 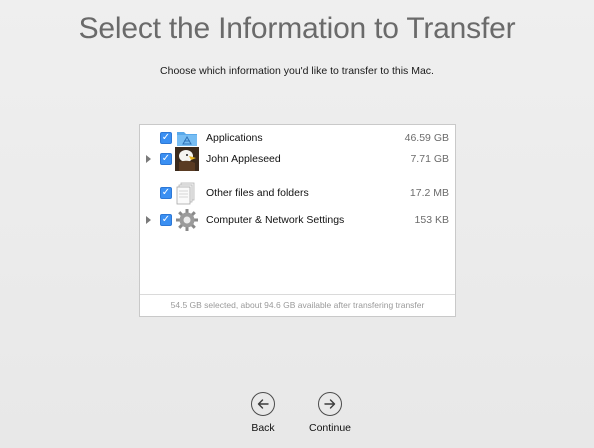 I want to click on john-appleseed-checkbox: ✓, so click(x=166, y=159).